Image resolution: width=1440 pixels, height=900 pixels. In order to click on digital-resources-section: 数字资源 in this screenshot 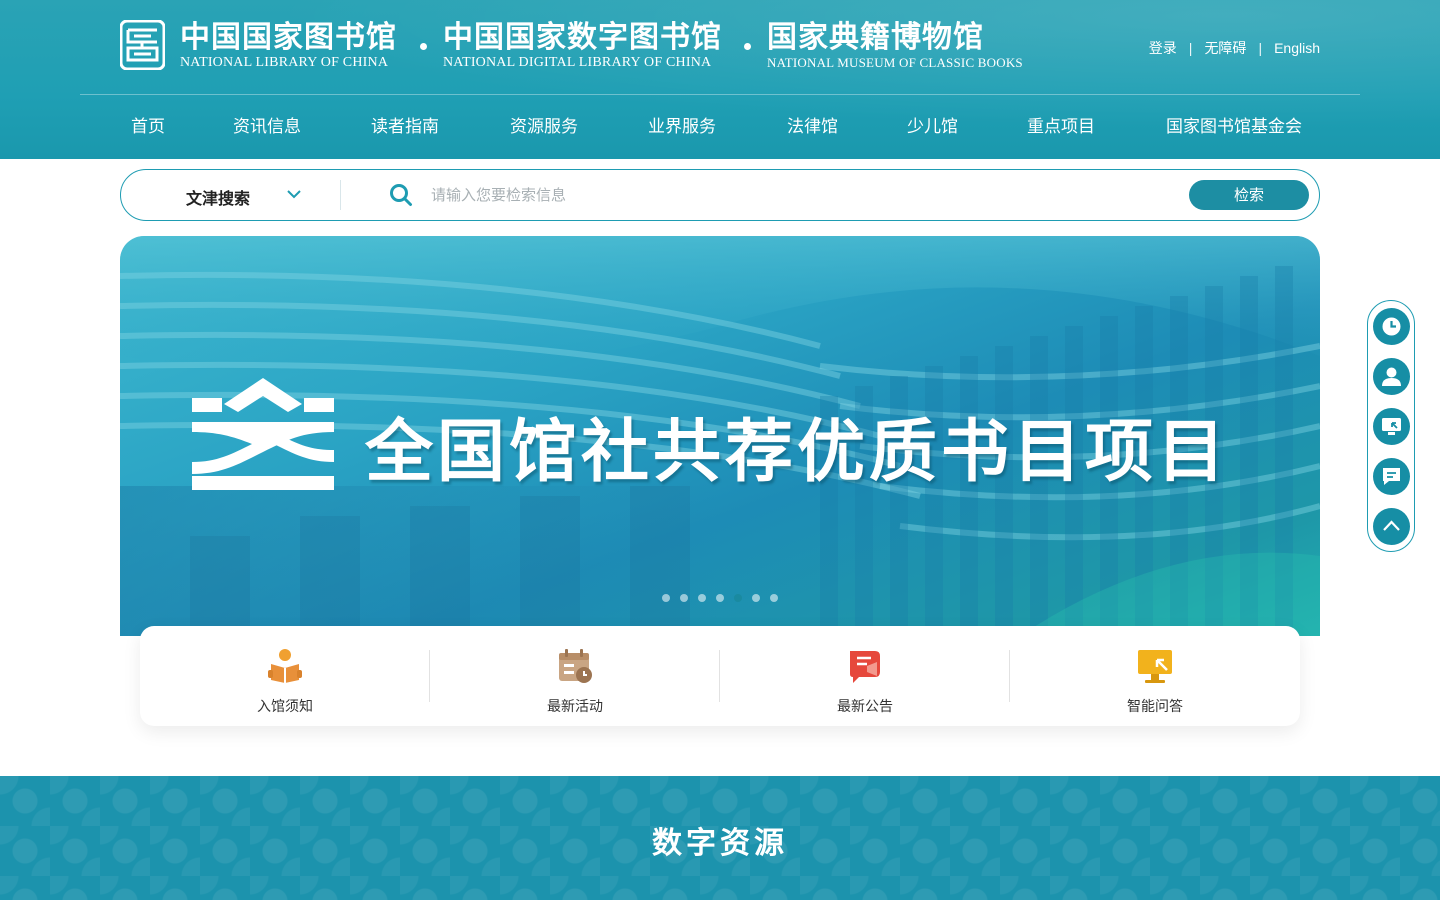, I will do `click(720, 838)`.